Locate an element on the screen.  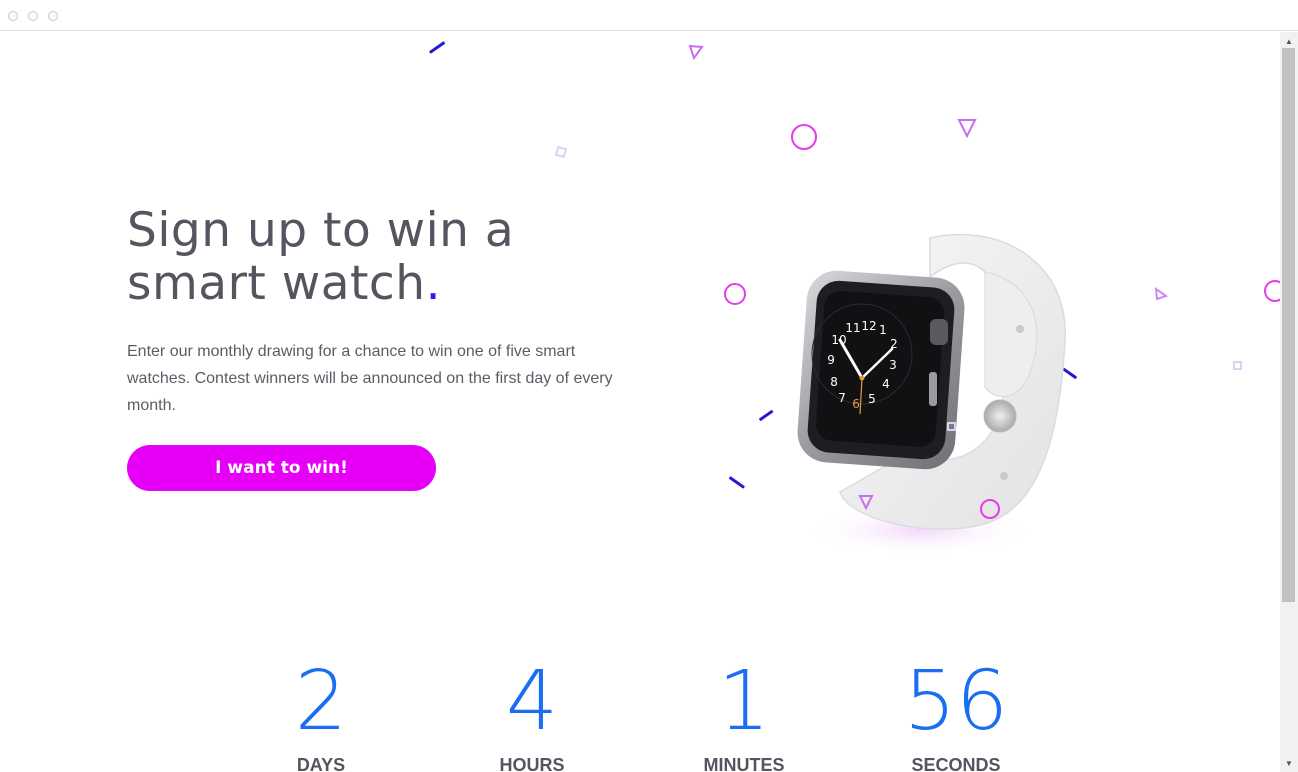
window-minimize-icon is located at coordinates (33, 16).